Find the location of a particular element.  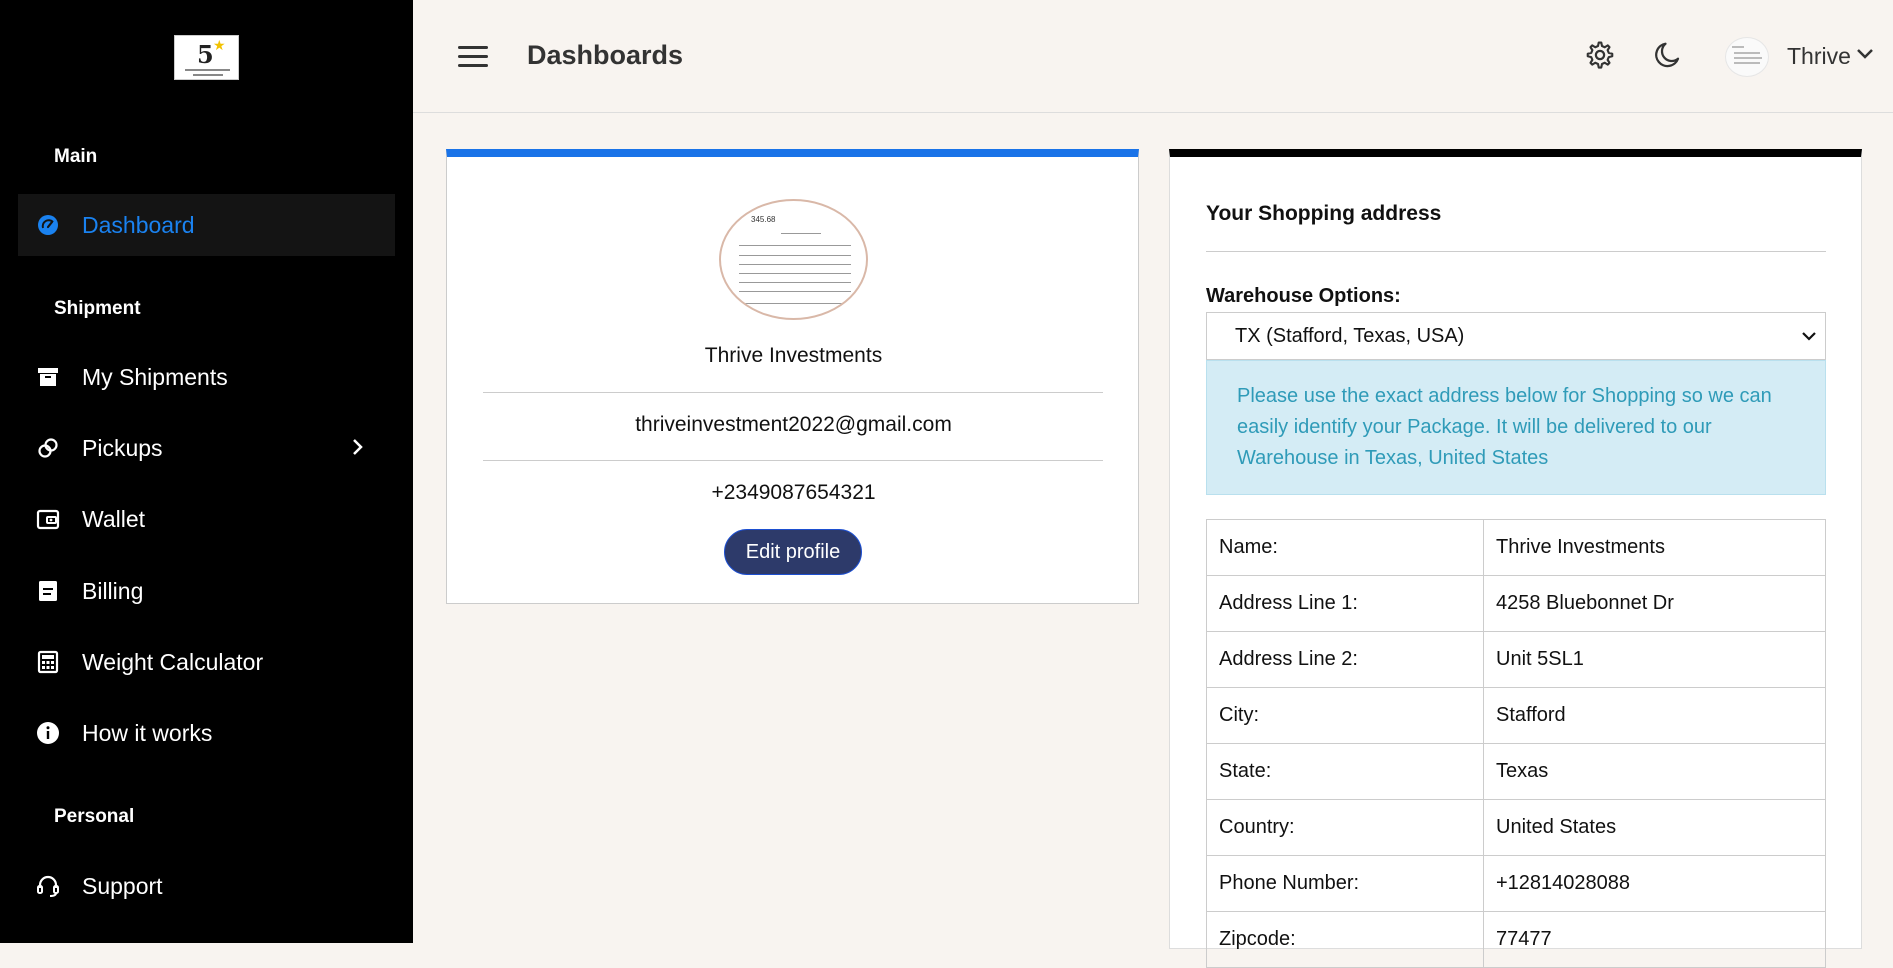

profile-name: Thrive Investments is located at coordinates (793, 355).